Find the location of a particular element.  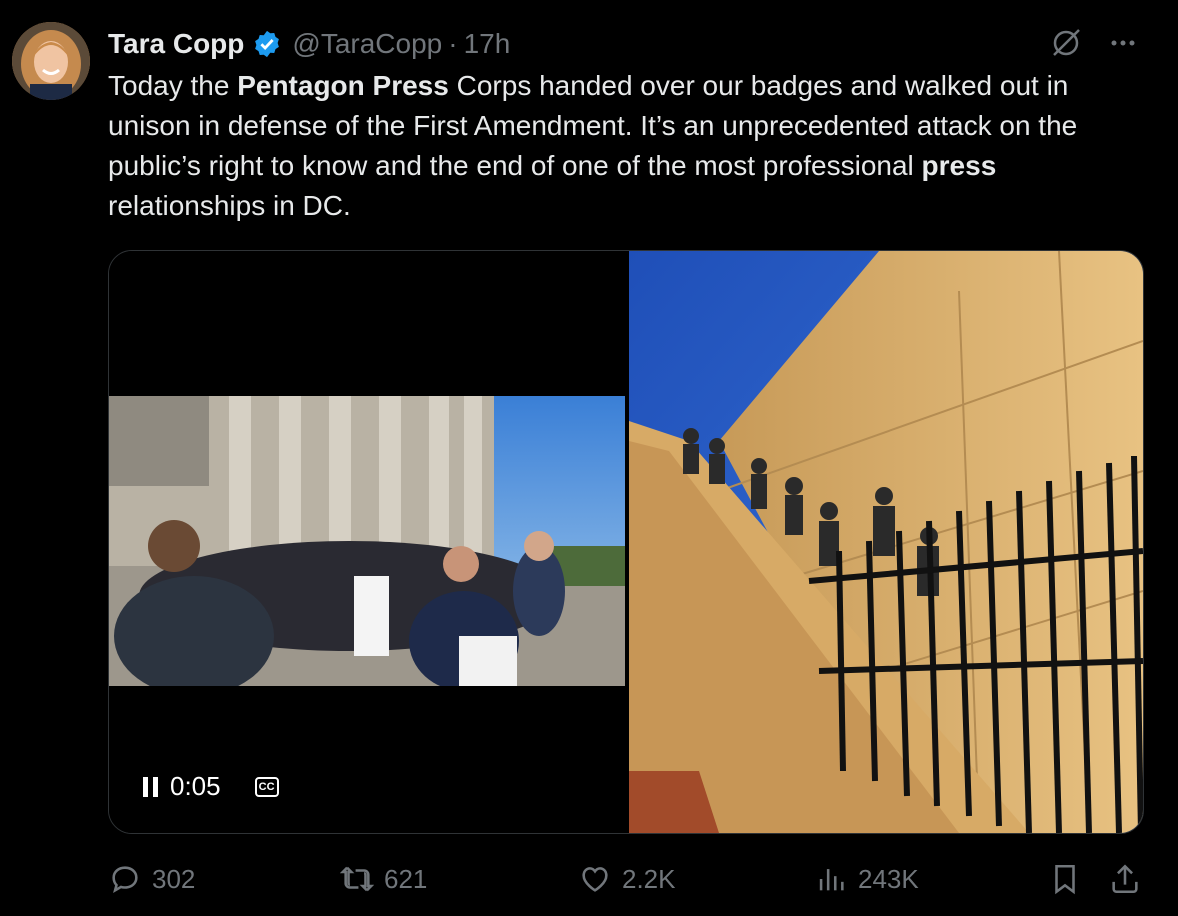

tweet-text-bold: press is located at coordinates (959, 165).